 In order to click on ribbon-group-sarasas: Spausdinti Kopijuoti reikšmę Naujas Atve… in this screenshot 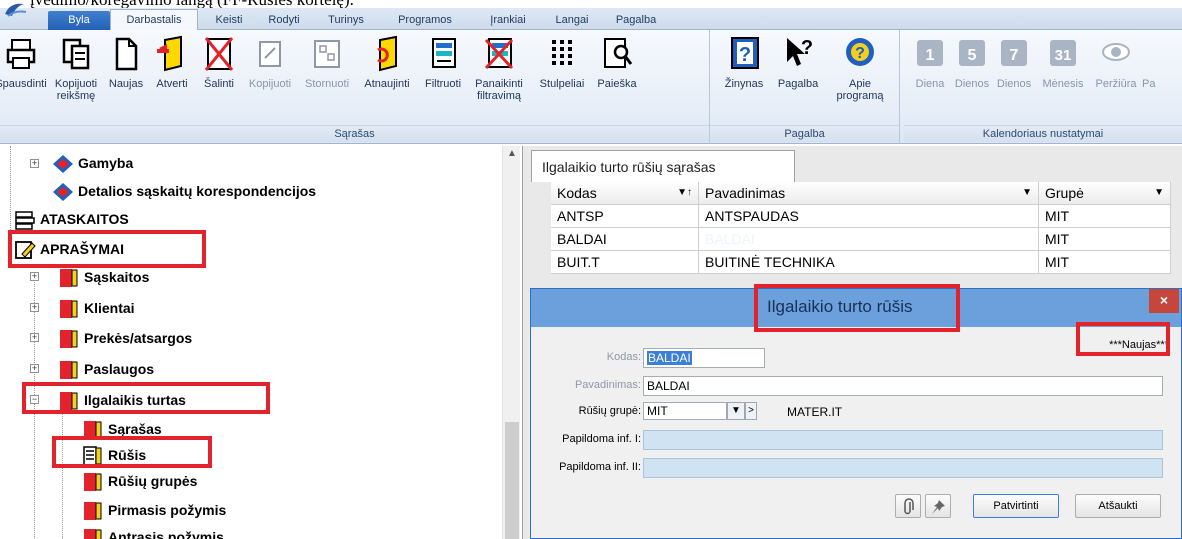, I will do `click(355, 87)`.